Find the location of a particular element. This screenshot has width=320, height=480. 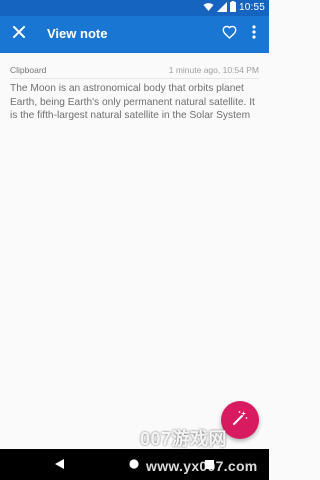

close-button is located at coordinates (19, 34).